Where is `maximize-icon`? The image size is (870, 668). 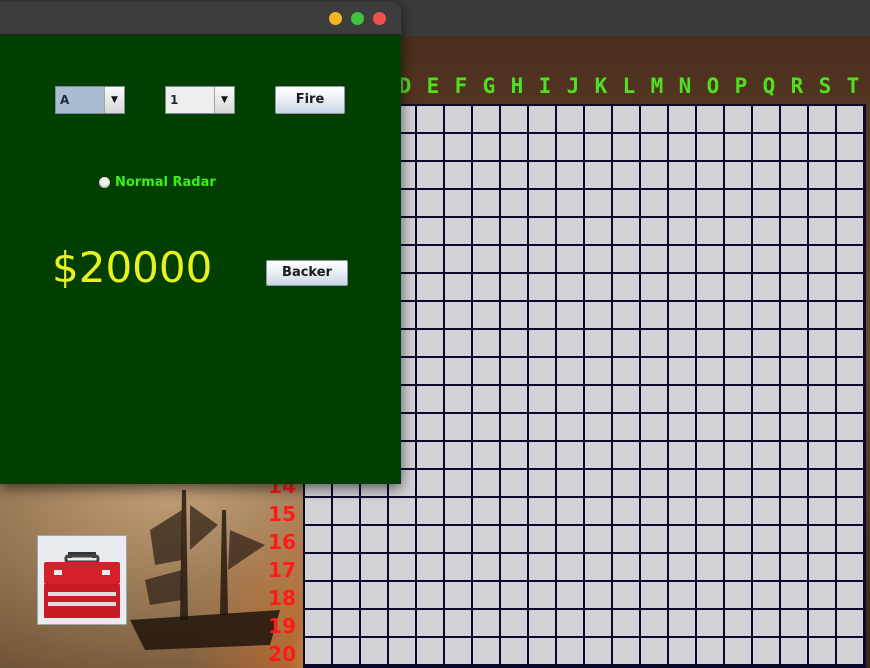 maximize-icon is located at coordinates (357, 18).